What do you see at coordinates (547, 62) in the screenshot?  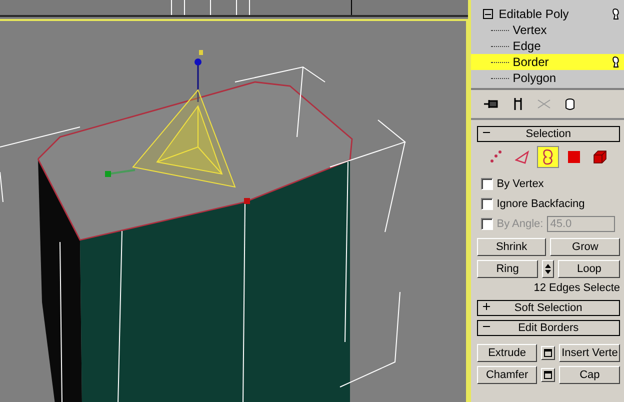 I see `stack-subitem: Border` at bounding box center [547, 62].